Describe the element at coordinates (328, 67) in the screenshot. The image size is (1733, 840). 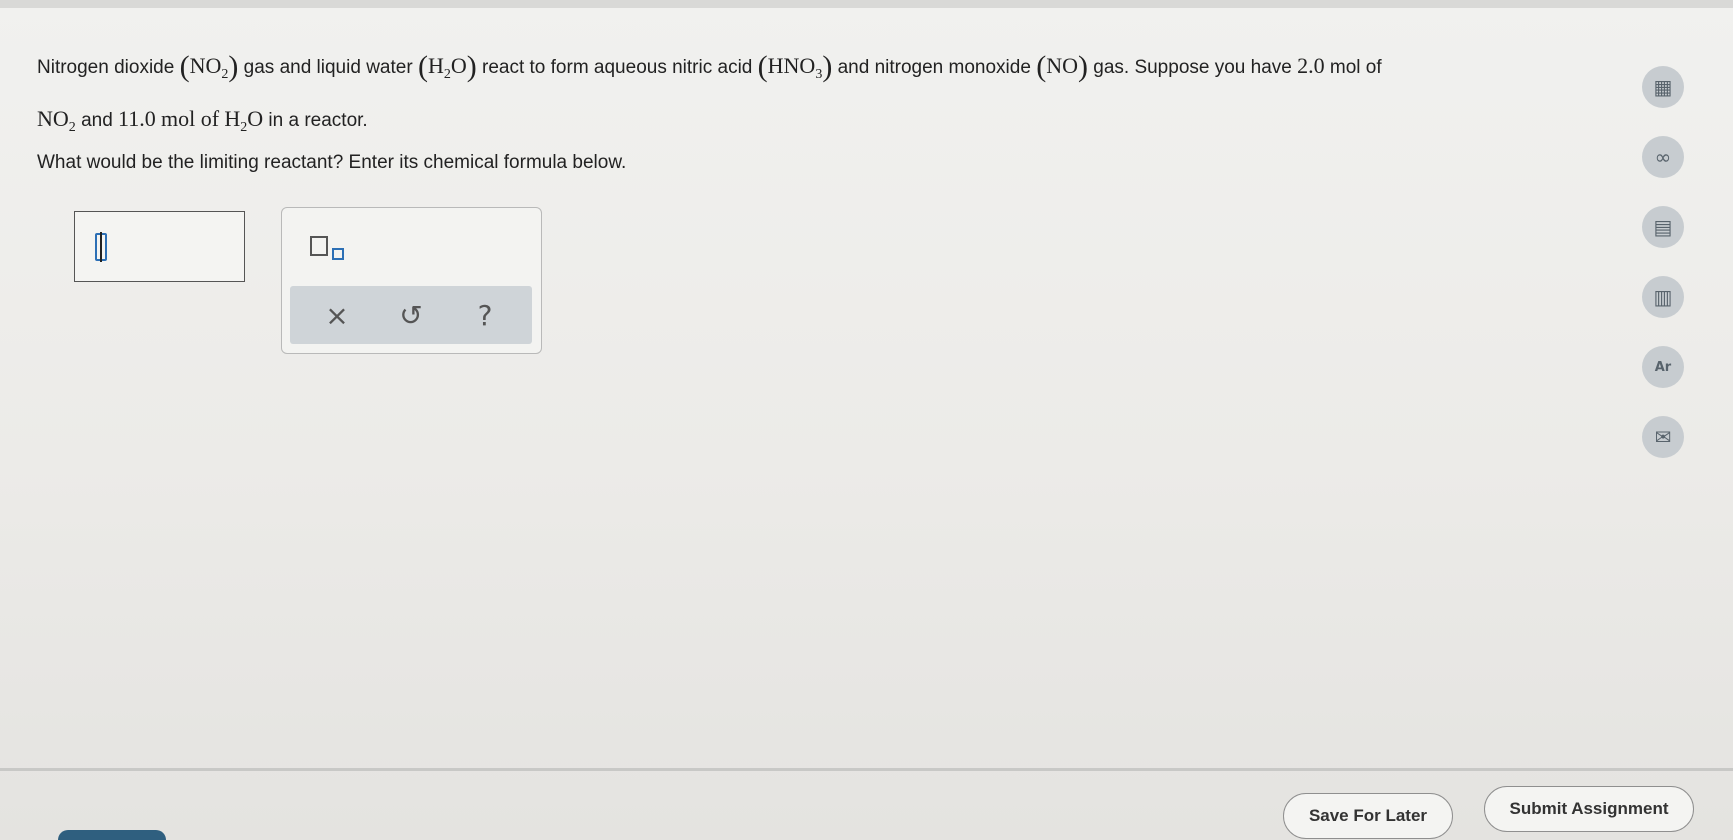
I see `question-segment: gas and liquid water` at that location.